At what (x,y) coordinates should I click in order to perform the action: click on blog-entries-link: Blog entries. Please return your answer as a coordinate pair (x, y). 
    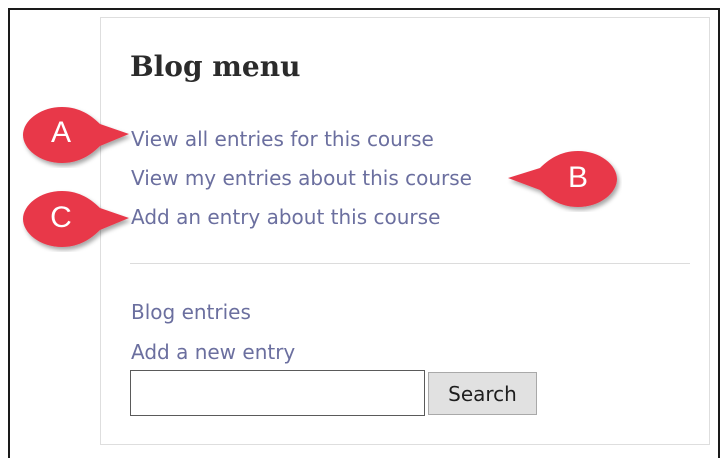
    Looking at the image, I should click on (191, 312).